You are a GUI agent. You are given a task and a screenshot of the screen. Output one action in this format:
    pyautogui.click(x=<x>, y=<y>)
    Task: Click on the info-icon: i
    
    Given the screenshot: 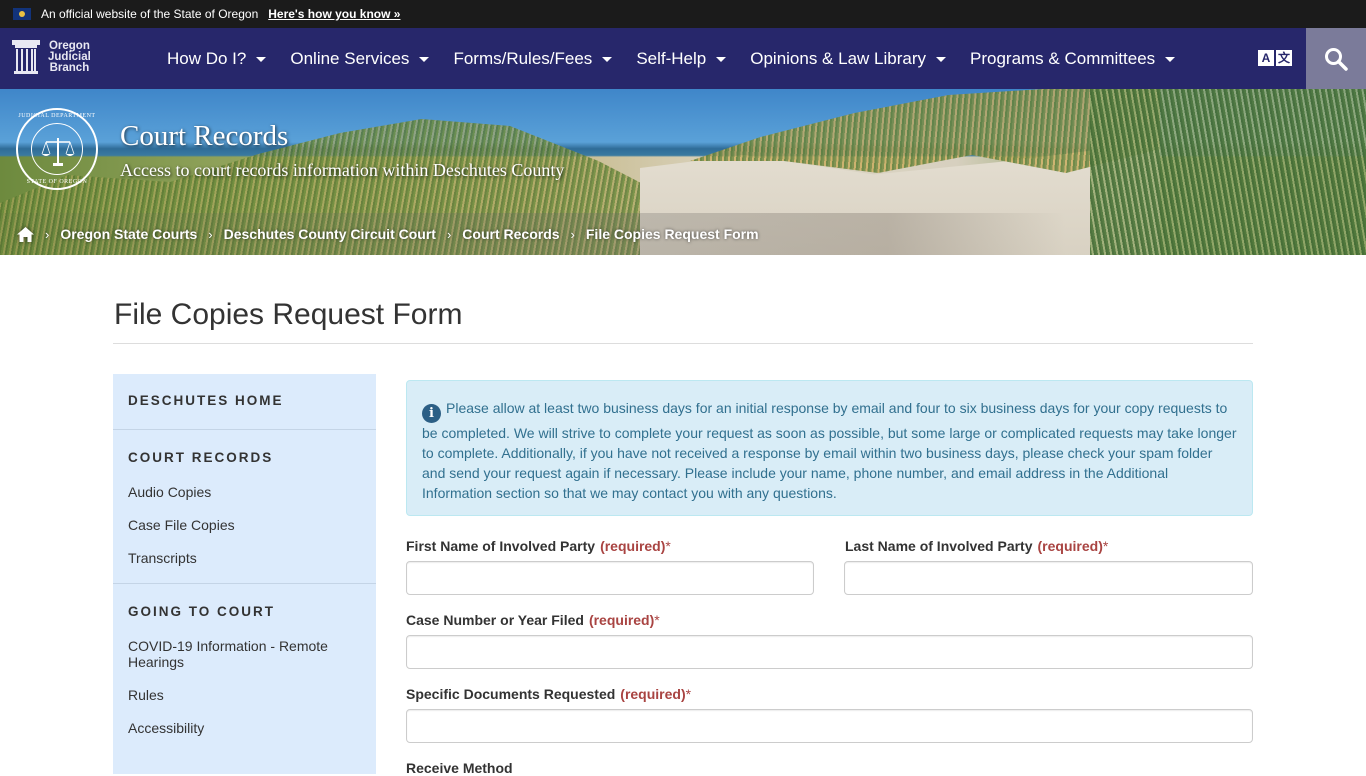 What is the action you would take?
    pyautogui.click(x=431, y=413)
    